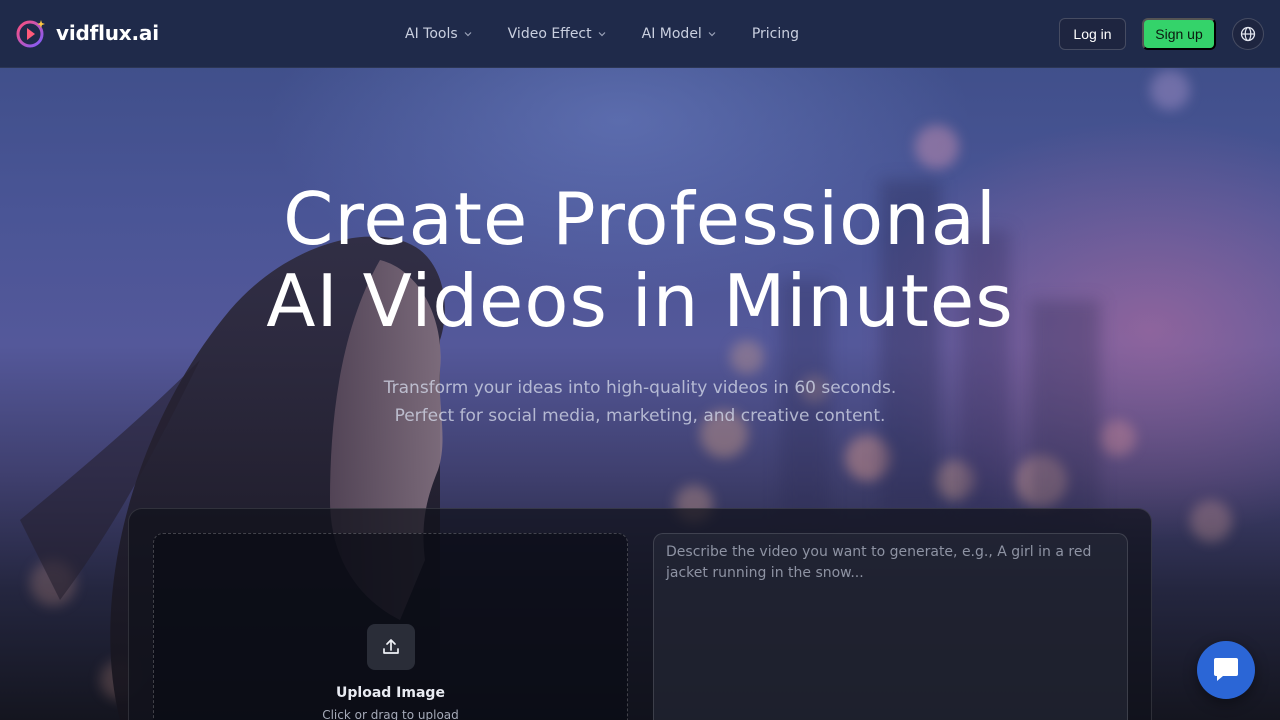  I want to click on nav-pricing: Pricing, so click(775, 34).